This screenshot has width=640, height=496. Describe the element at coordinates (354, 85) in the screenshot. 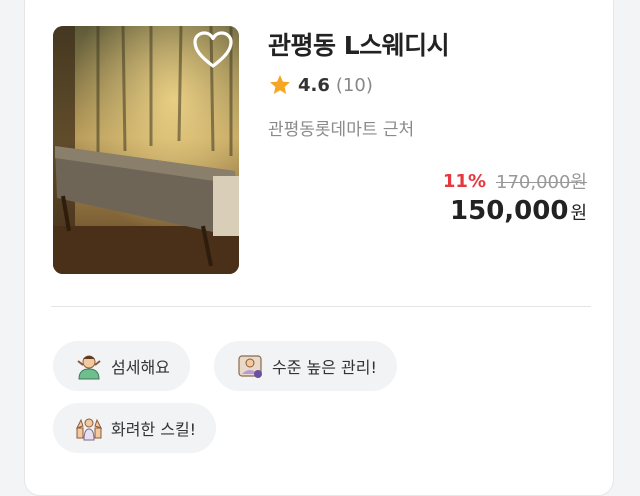

I see `review-count: (10)` at that location.